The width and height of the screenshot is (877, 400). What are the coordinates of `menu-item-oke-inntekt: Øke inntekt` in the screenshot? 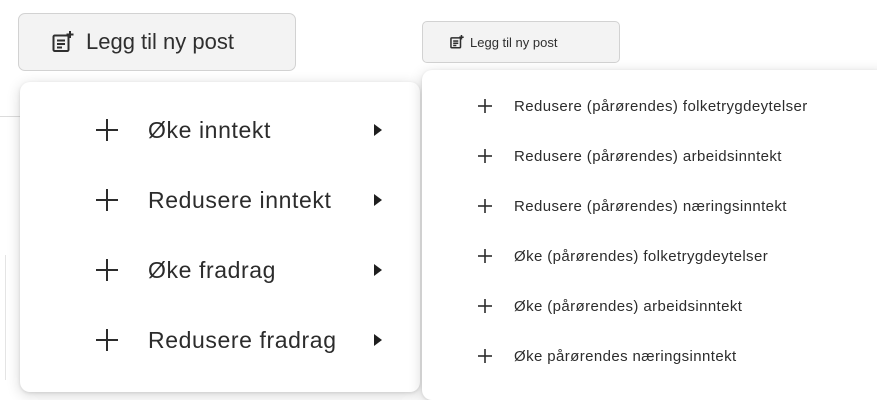 It's located at (220, 130).